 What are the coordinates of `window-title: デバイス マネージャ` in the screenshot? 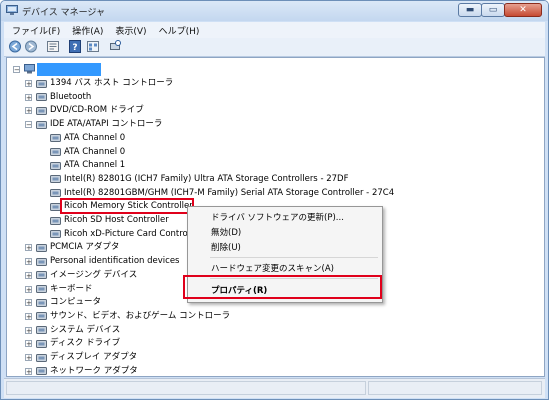 It's located at (63, 13).